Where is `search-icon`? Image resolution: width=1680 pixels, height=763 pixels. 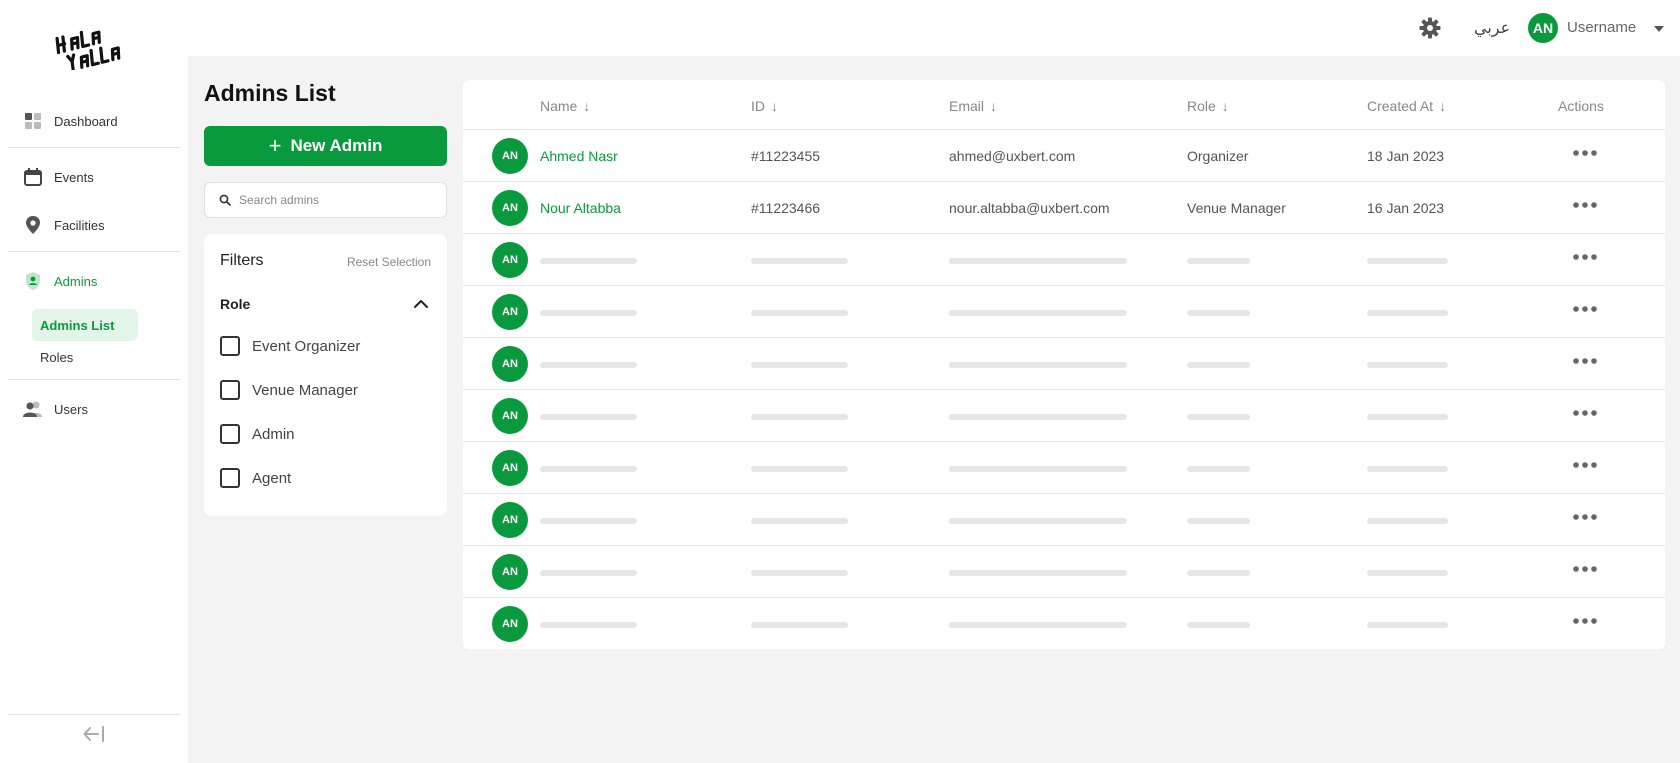
search-icon is located at coordinates (225, 200).